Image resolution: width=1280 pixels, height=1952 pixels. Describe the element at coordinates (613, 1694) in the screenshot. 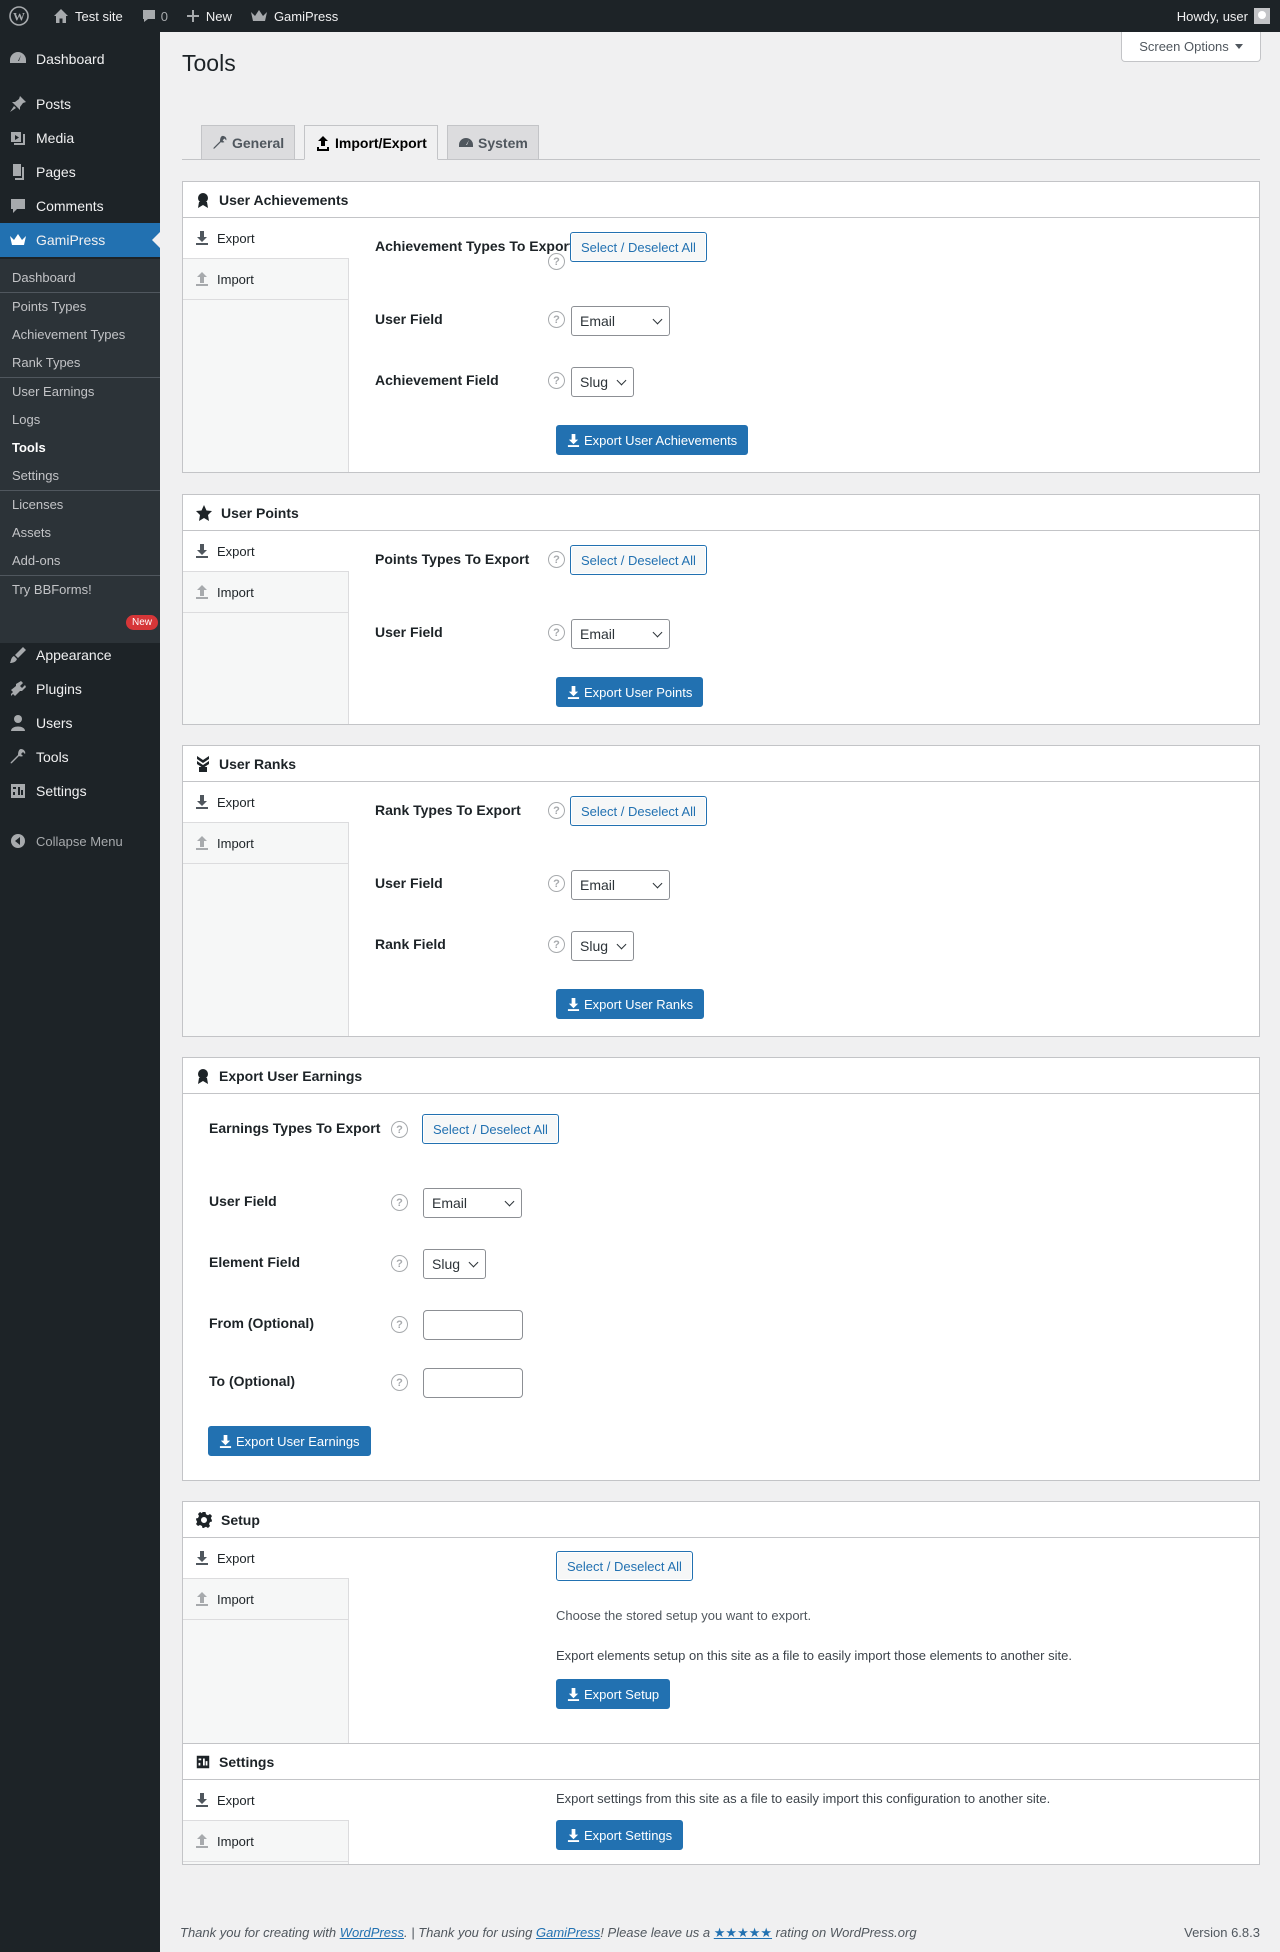

I see `export-setup-button: Export Setup` at that location.